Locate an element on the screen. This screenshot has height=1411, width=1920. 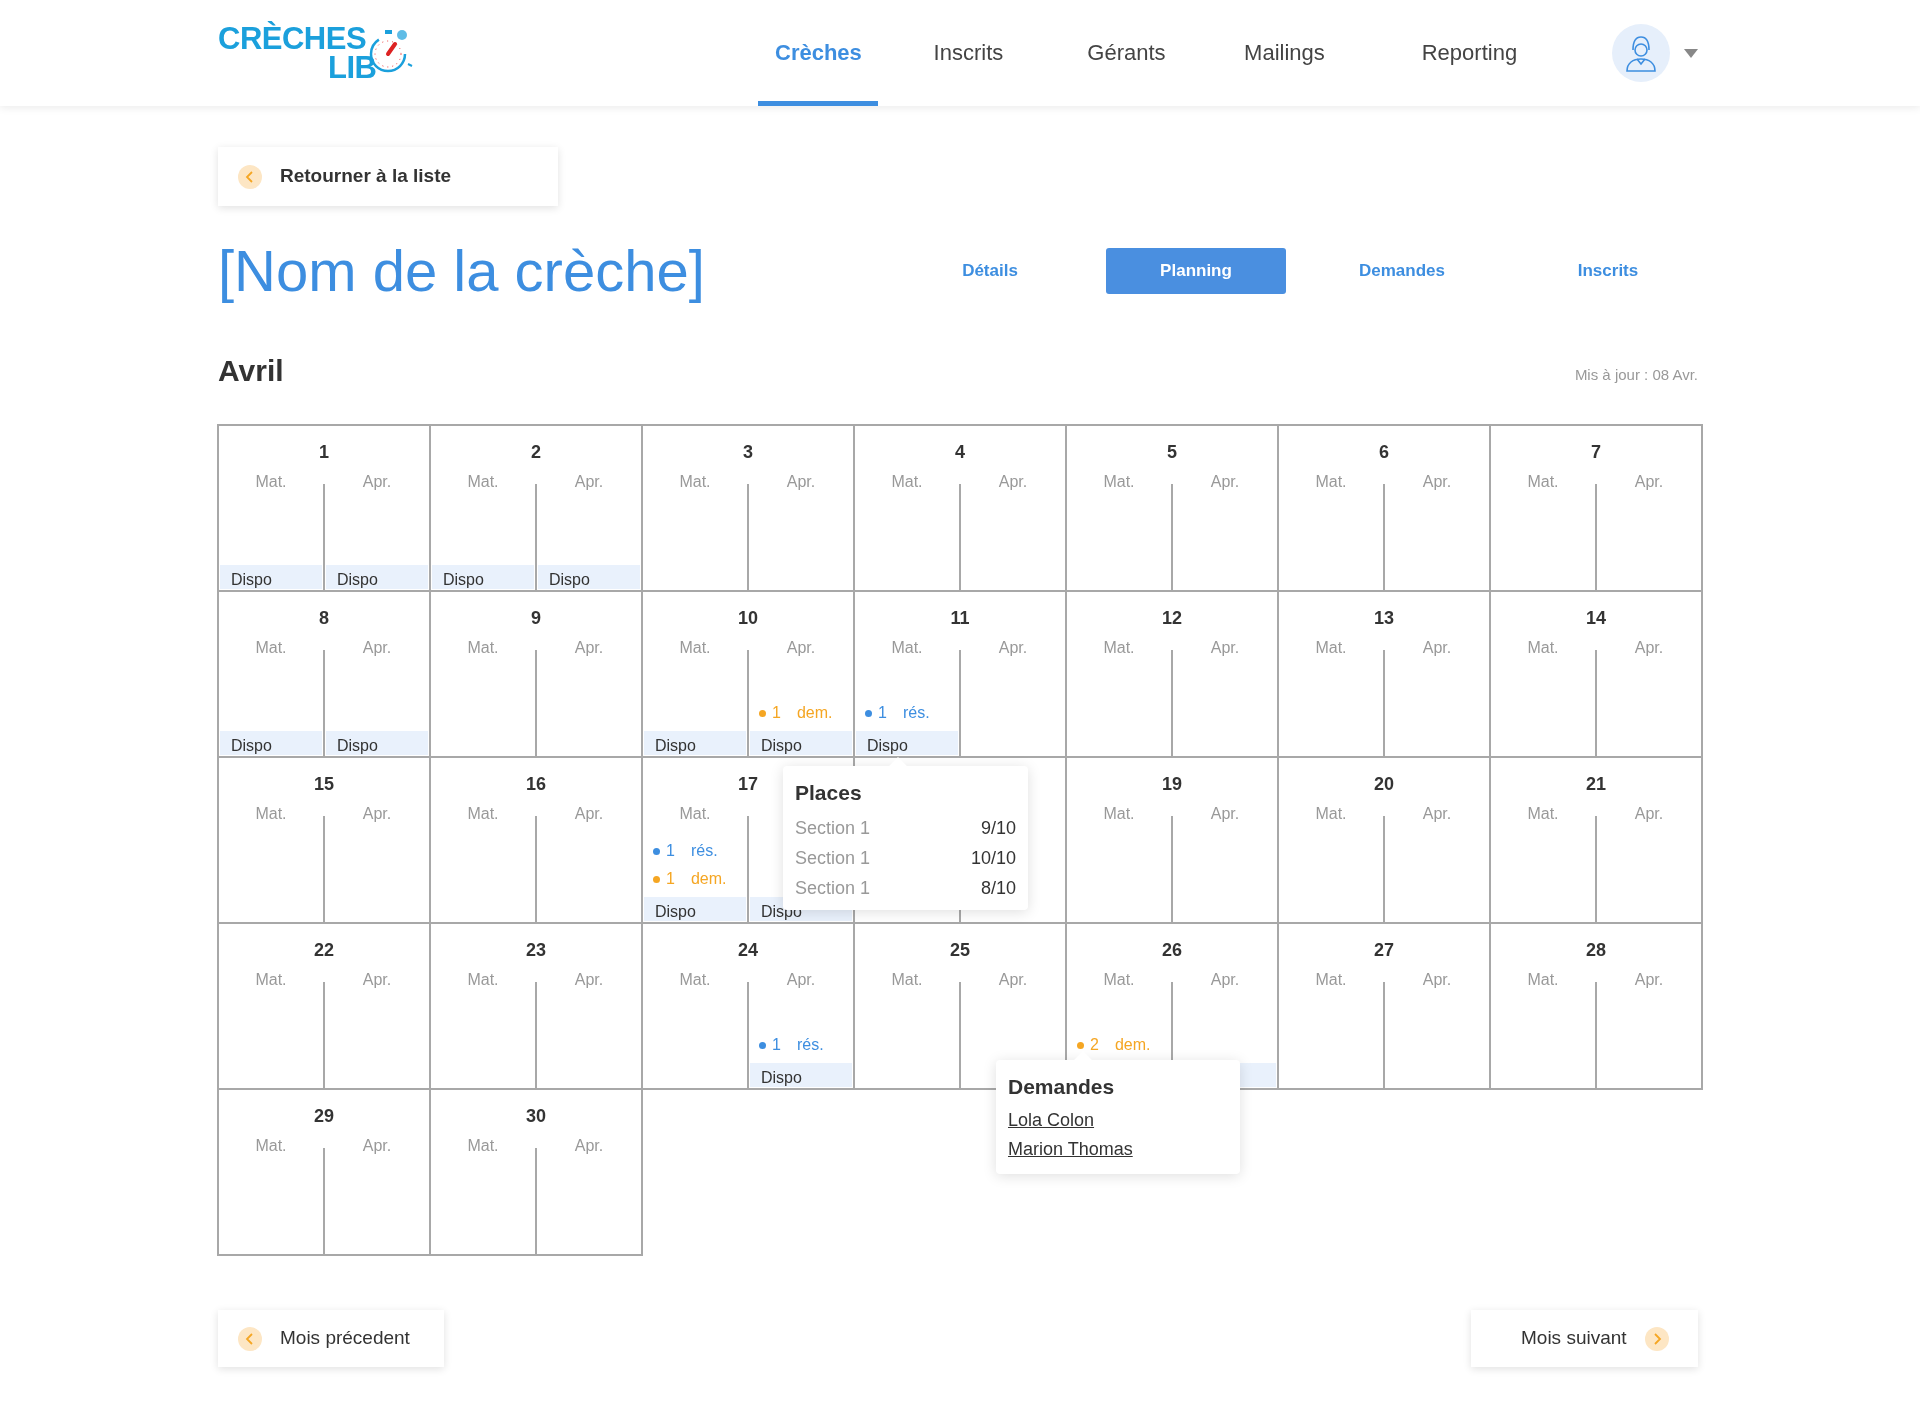
day-number: 21 is located at coordinates (1596, 783).